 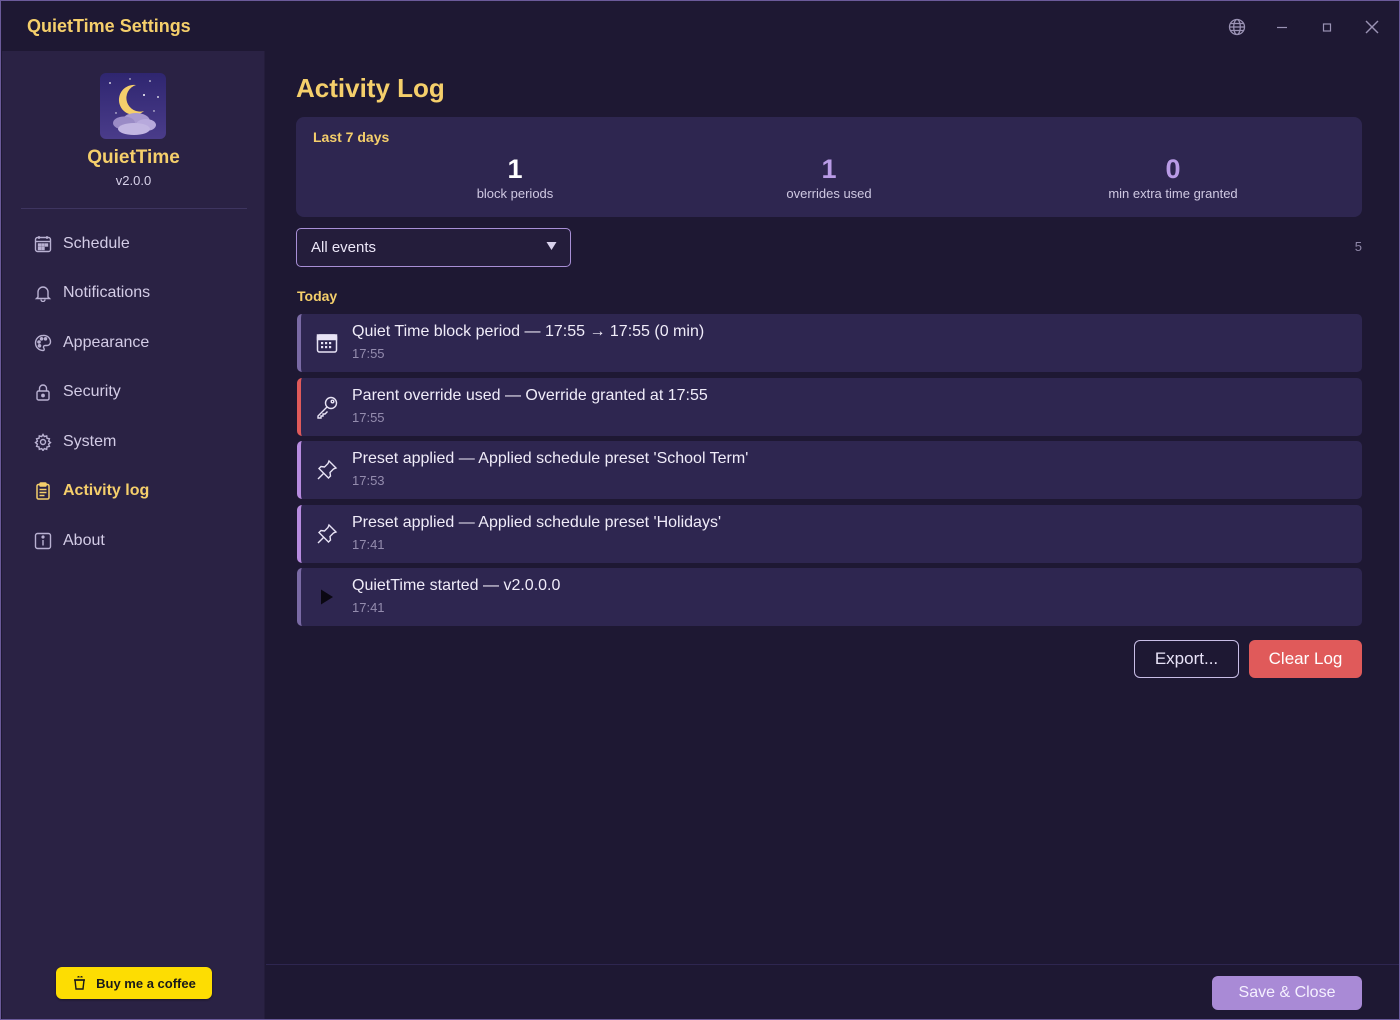 I want to click on sidebar-item-label: System, so click(x=90, y=441).